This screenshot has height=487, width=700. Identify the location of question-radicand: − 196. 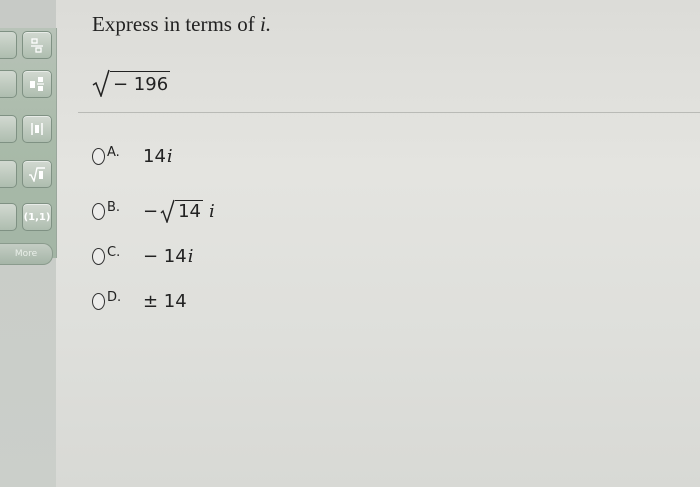
(140, 83).